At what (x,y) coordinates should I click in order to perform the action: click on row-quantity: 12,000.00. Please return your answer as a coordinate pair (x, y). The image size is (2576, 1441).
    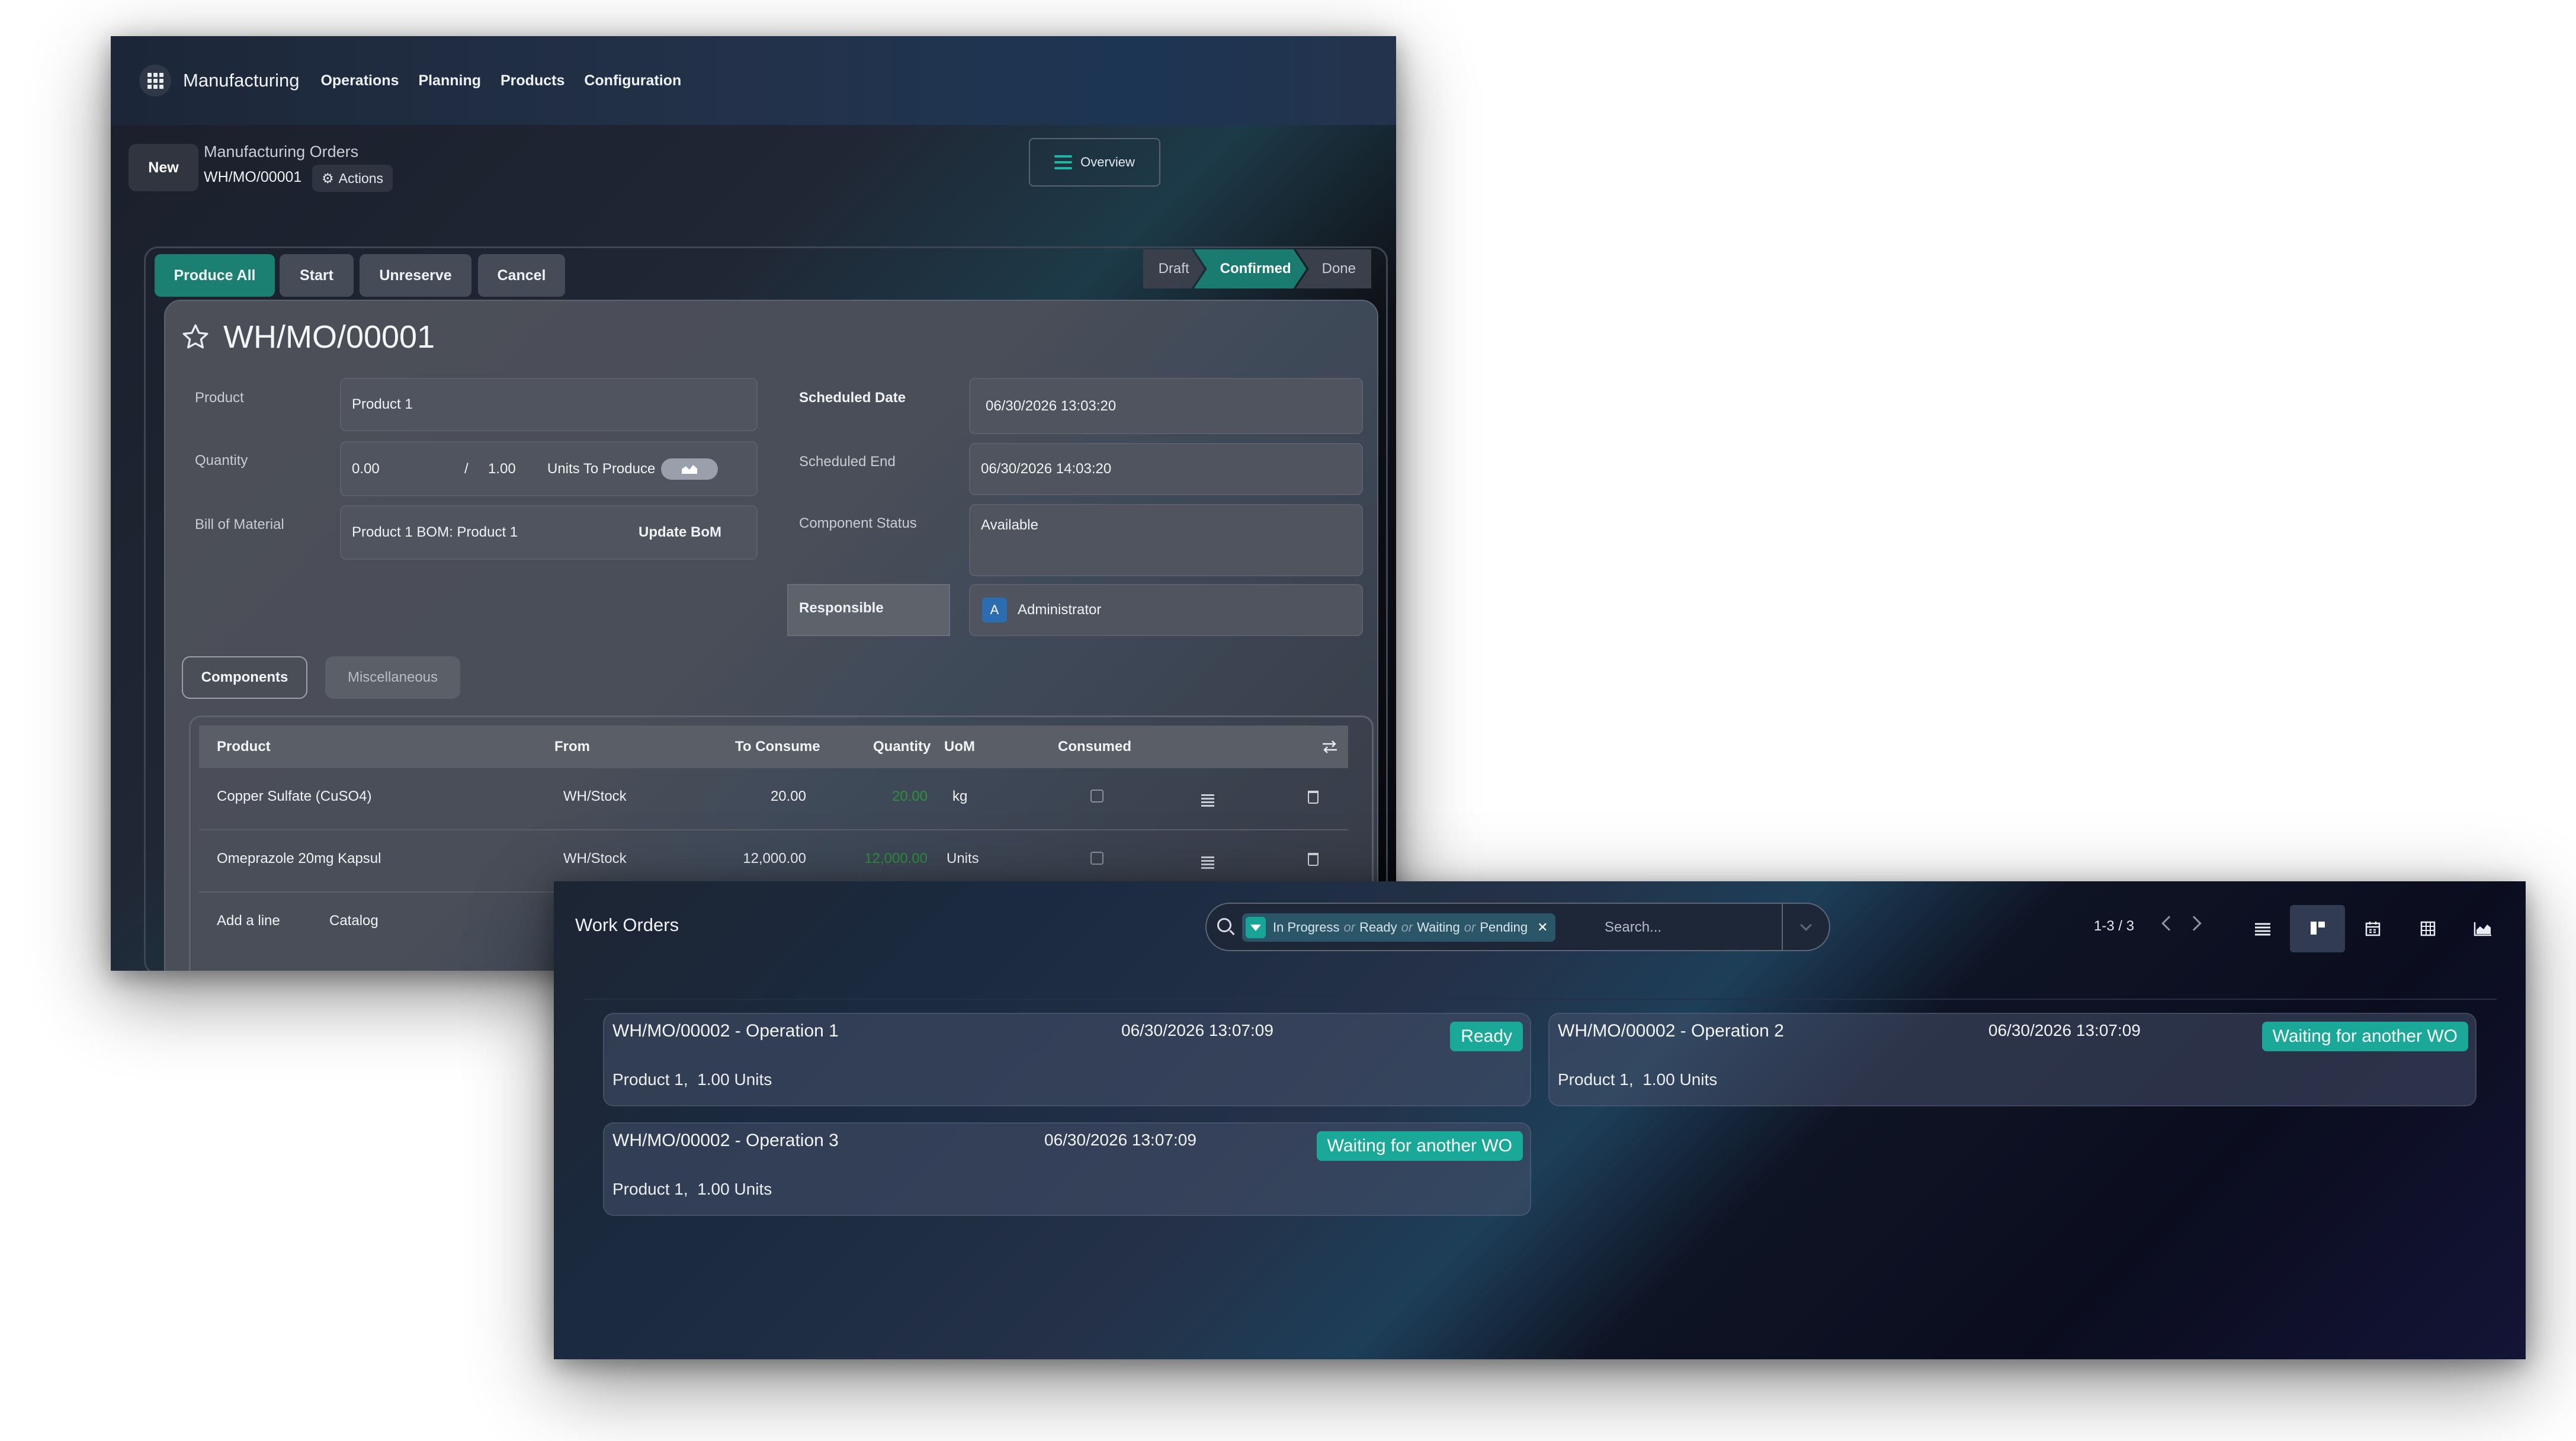
    Looking at the image, I should click on (896, 859).